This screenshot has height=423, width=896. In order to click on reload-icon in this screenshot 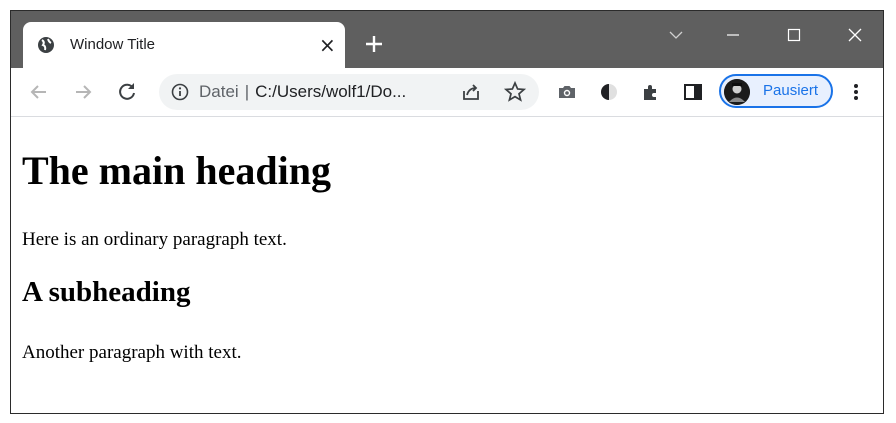, I will do `click(127, 92)`.